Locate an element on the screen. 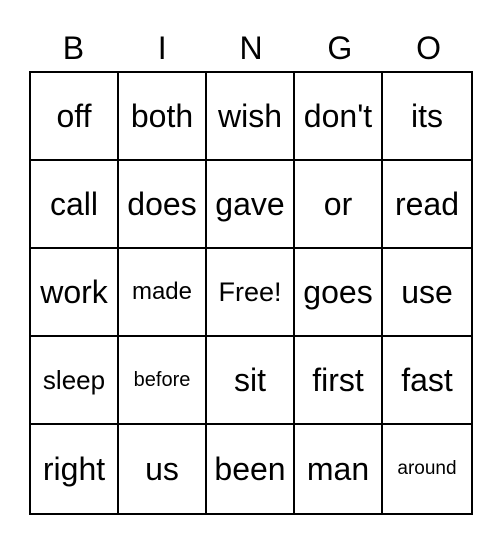 The width and height of the screenshot is (501, 544). bingo-cell: or is located at coordinates (339, 205).